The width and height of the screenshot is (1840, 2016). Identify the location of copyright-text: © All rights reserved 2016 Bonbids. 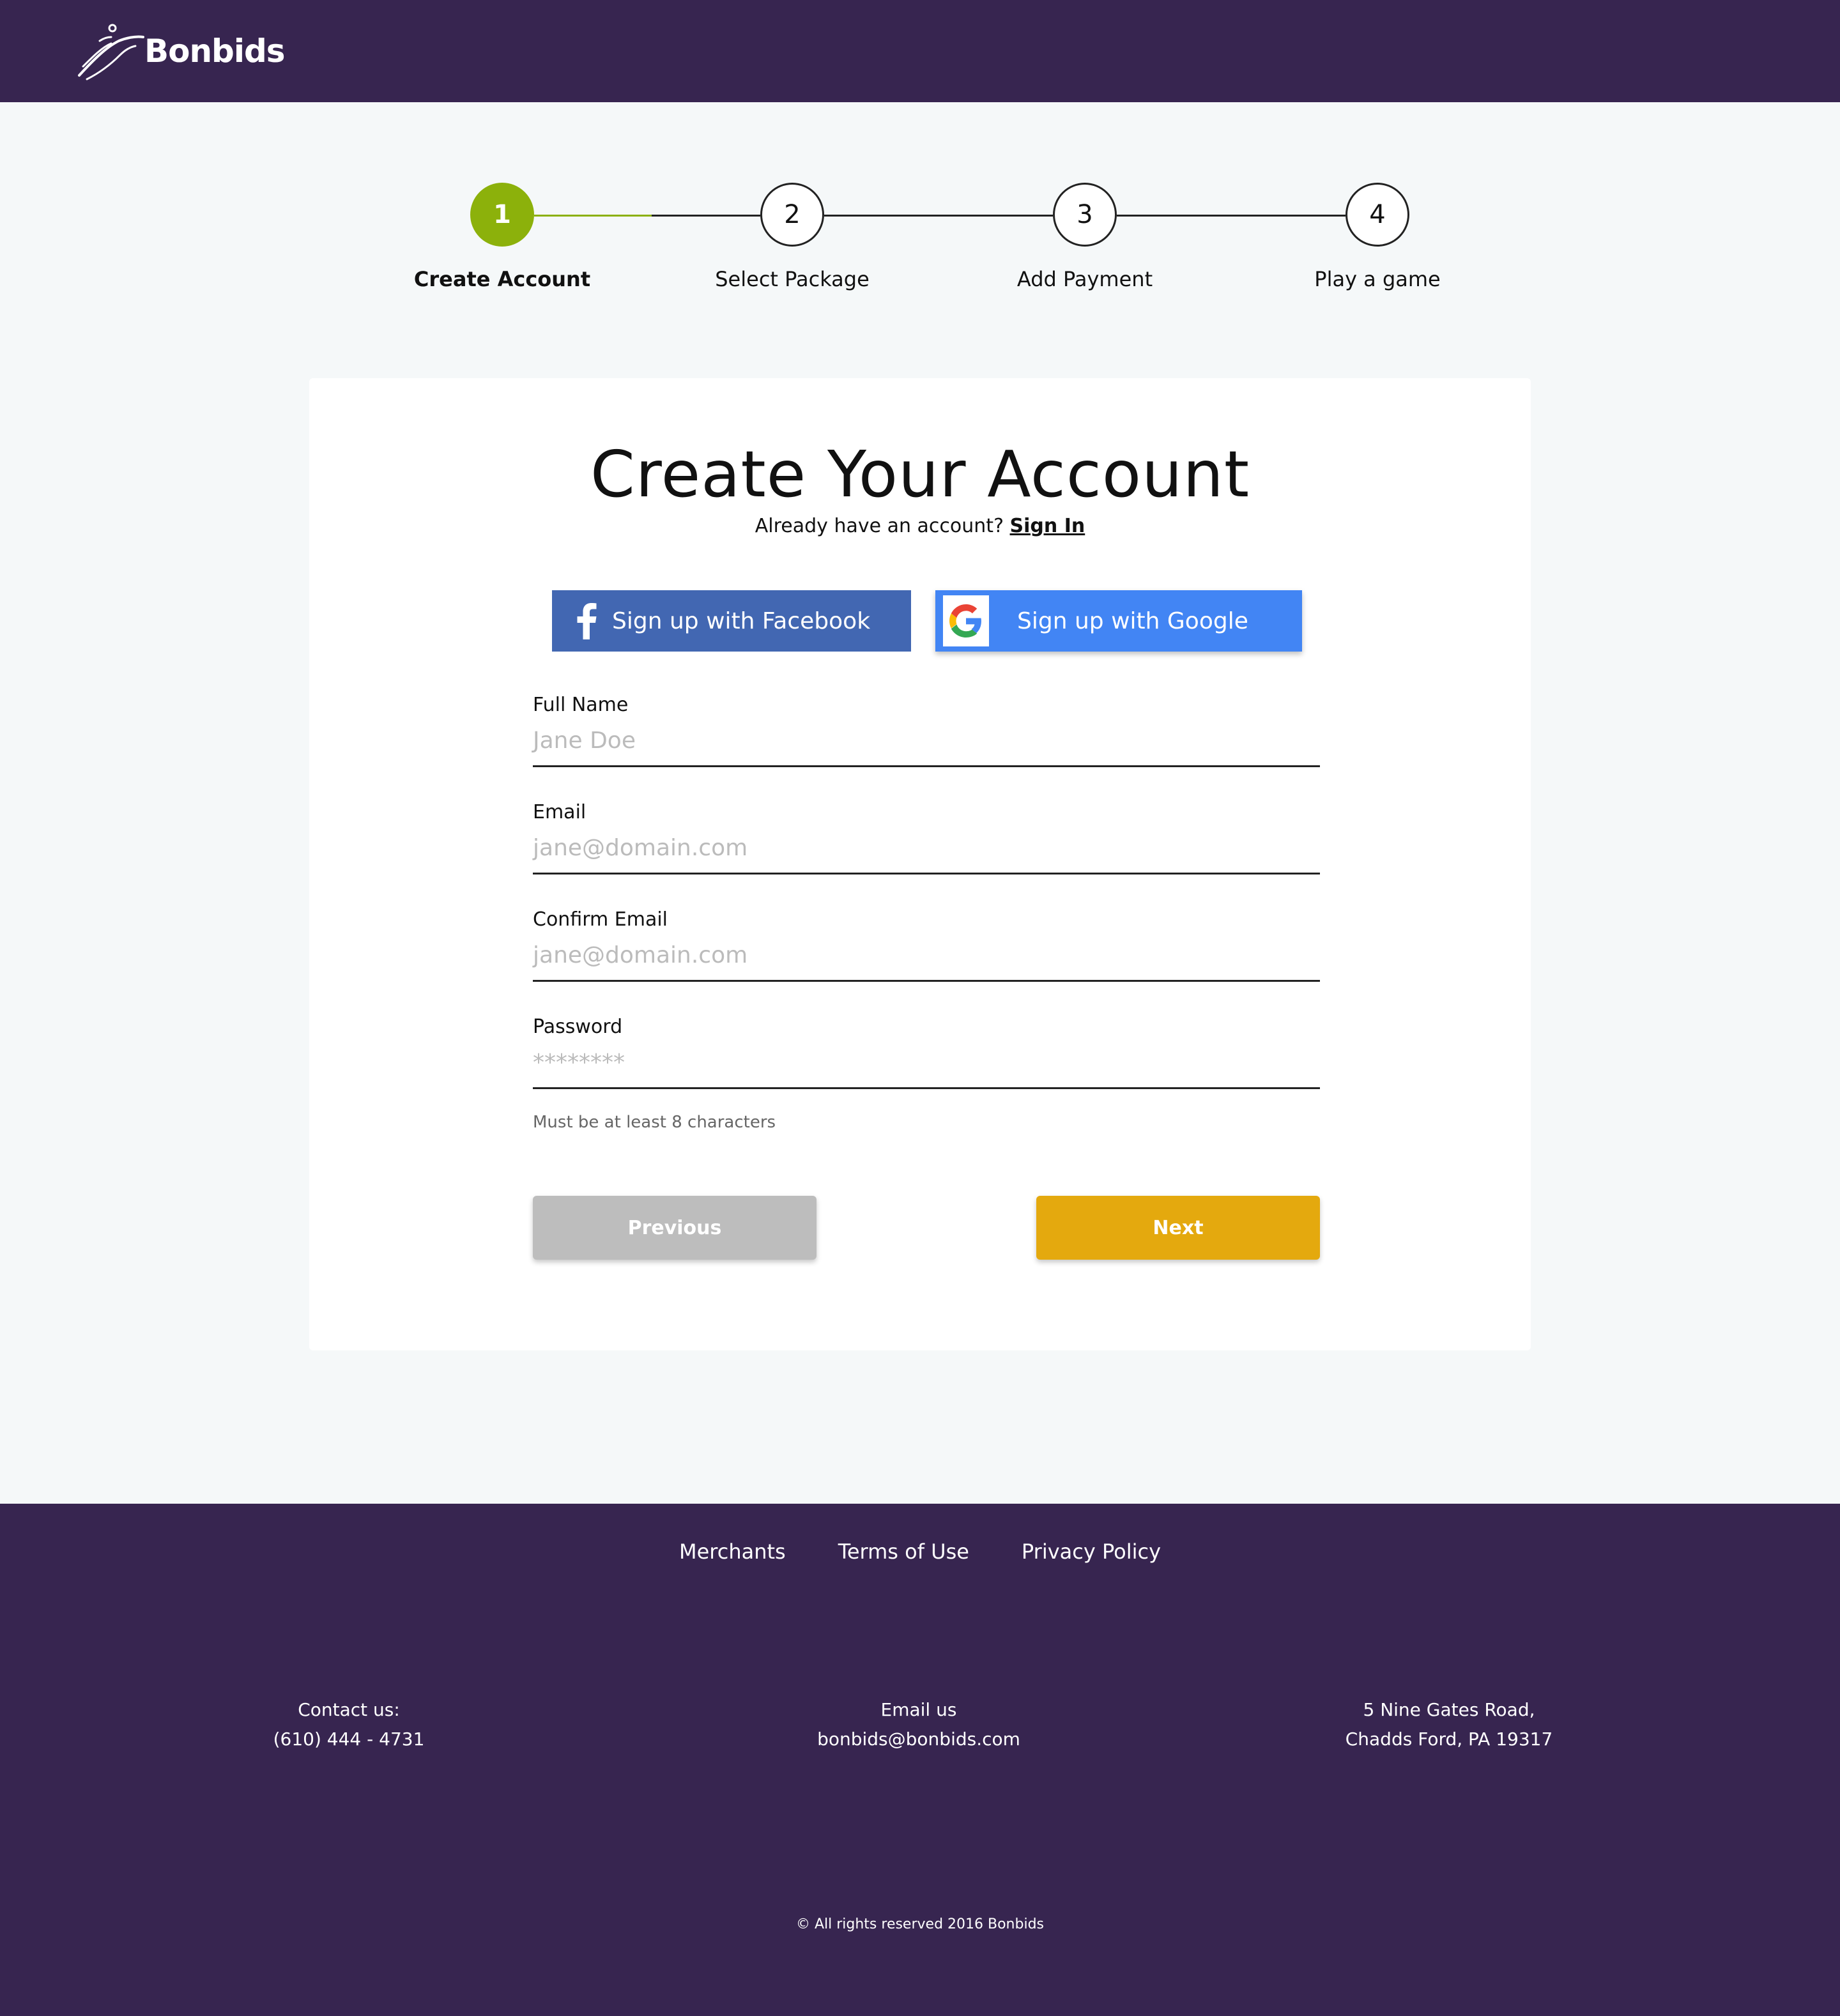
(920, 1924).